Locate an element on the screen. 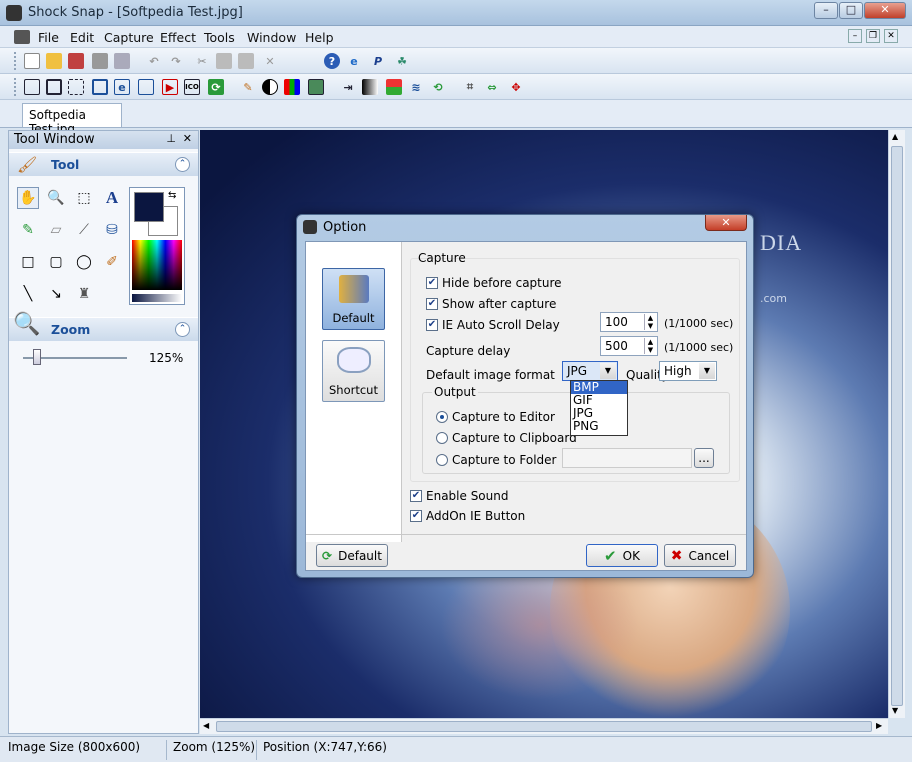 The width and height of the screenshot is (912, 762). addon-ie-checkbox: ✔ is located at coordinates (416, 516).